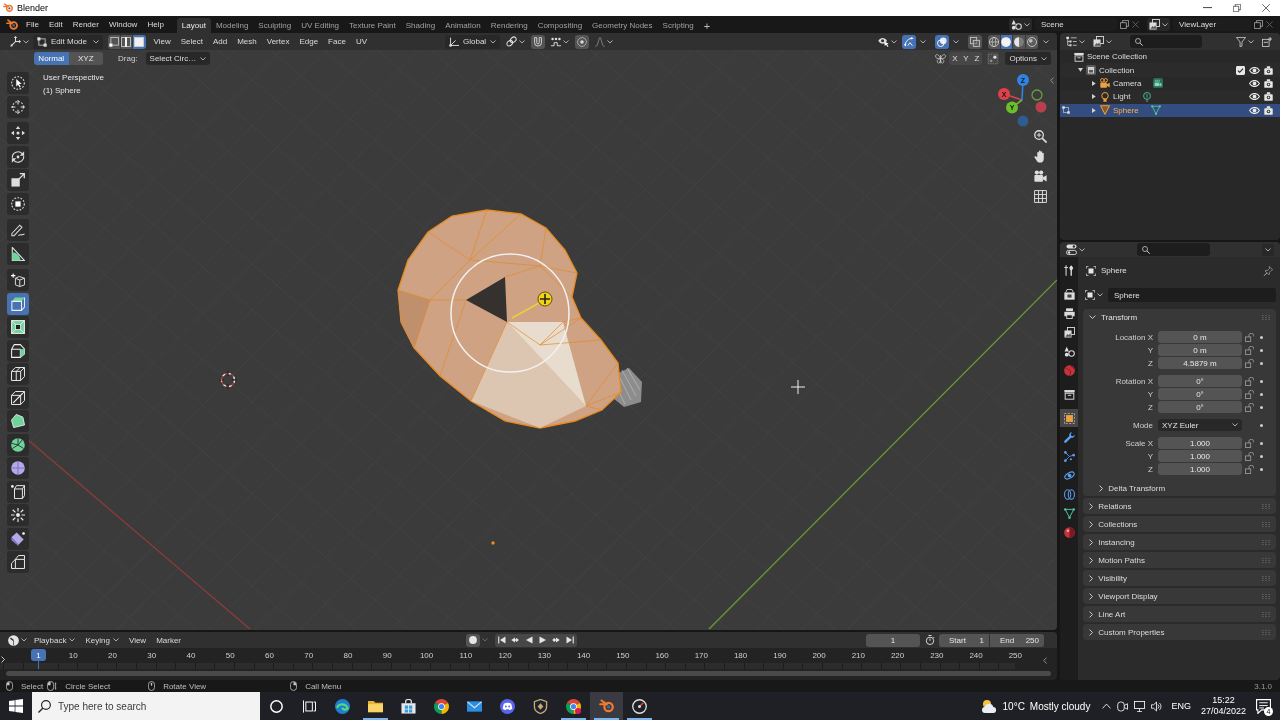 This screenshot has width=1280, height=720. Describe the element at coordinates (909, 41) in the screenshot. I see `gizmo-toggle` at that location.